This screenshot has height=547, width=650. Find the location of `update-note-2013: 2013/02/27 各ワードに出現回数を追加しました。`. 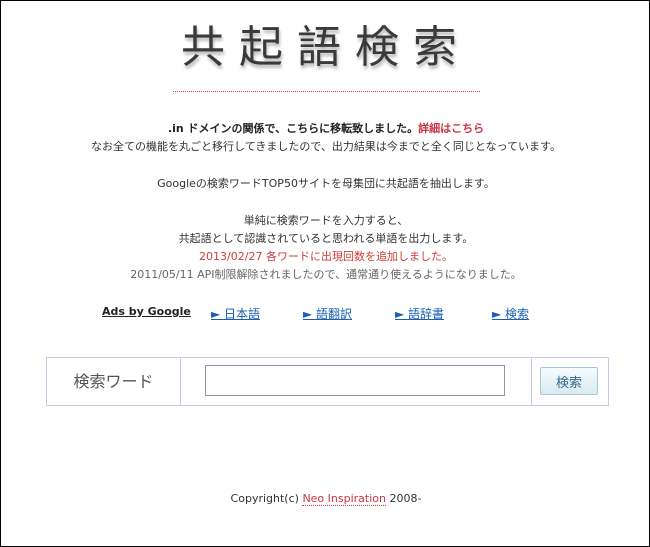

update-note-2013: 2013/02/27 各ワードに出現回数を追加しました。 is located at coordinates (326, 256).